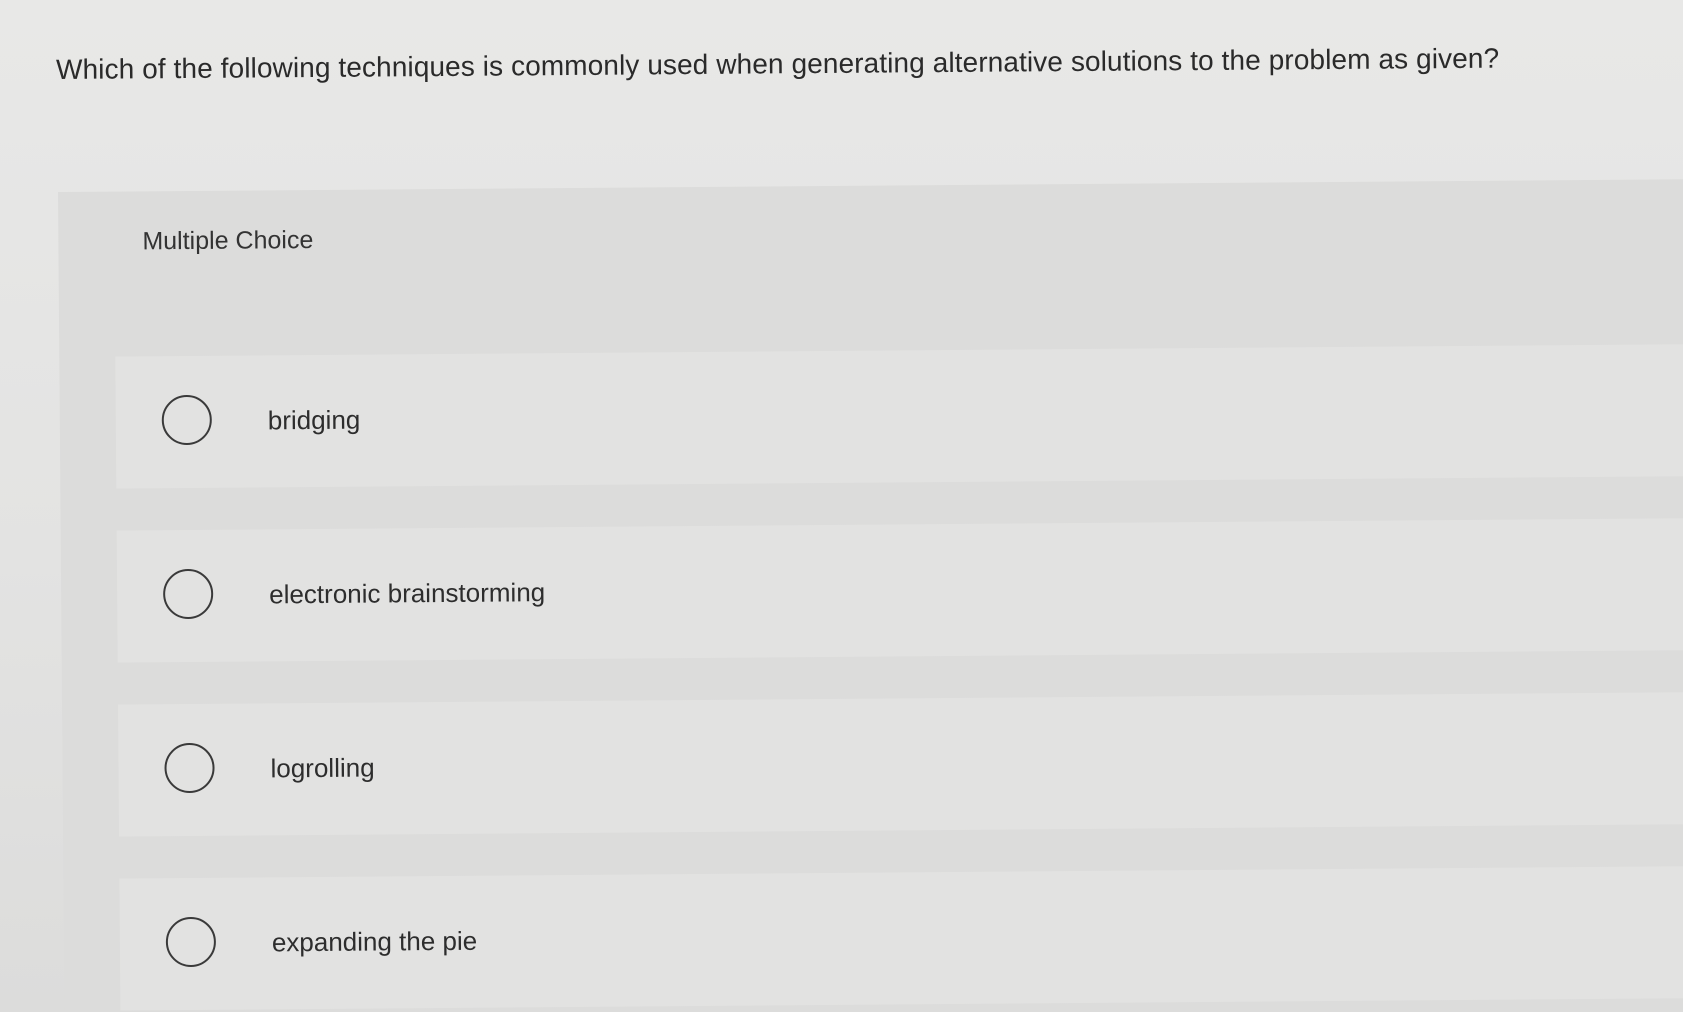  Describe the element at coordinates (899, 416) in the screenshot. I see `answer-option-bridging: bridging` at that location.